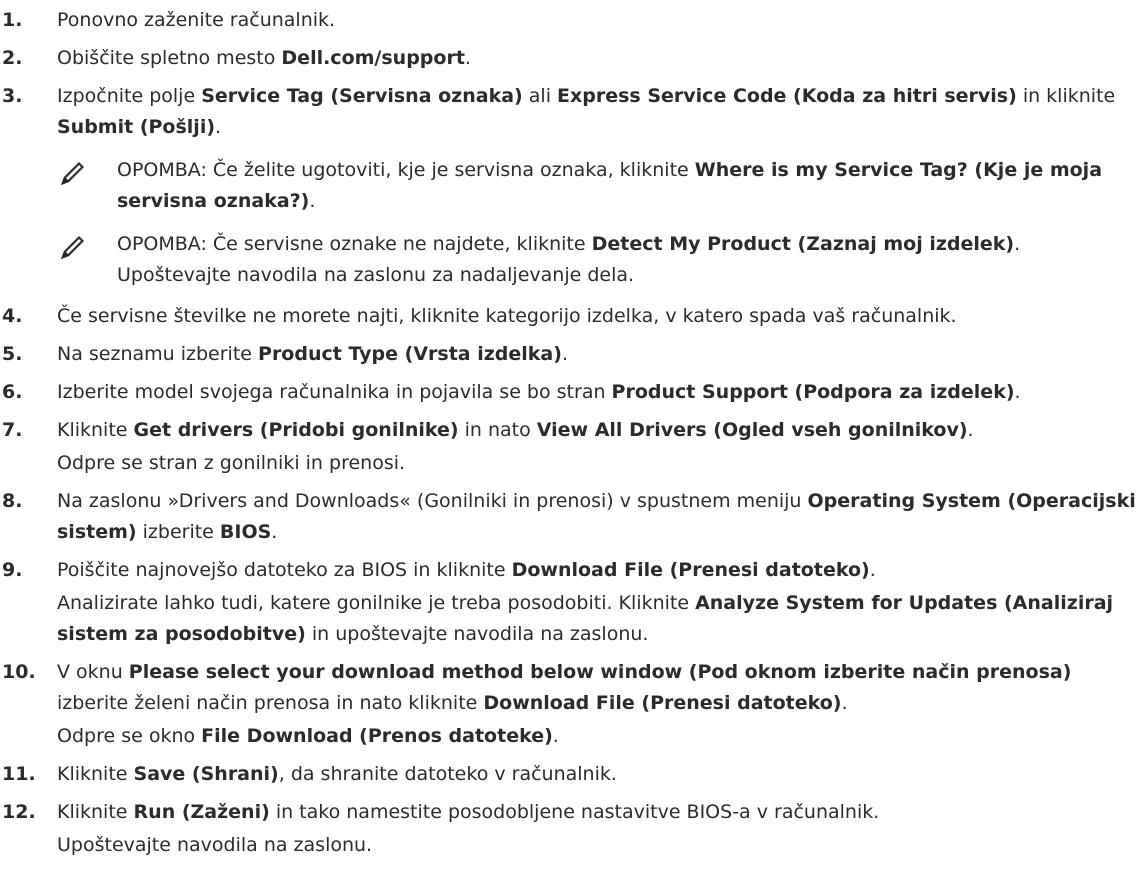  I want to click on step-number: 3., so click(12, 96).